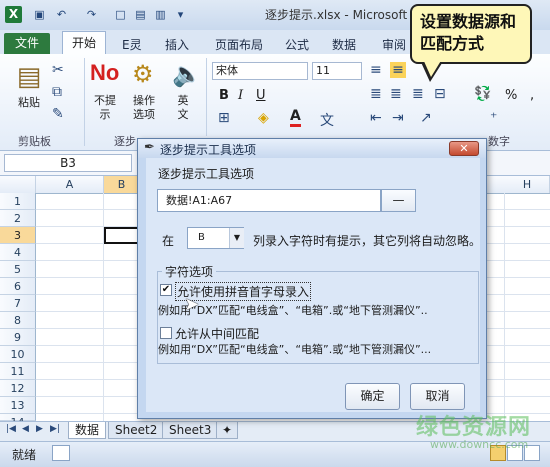 The height and width of the screenshot is (467, 550). Describe the element at coordinates (18, 218) in the screenshot. I see `row-header: 2` at that location.